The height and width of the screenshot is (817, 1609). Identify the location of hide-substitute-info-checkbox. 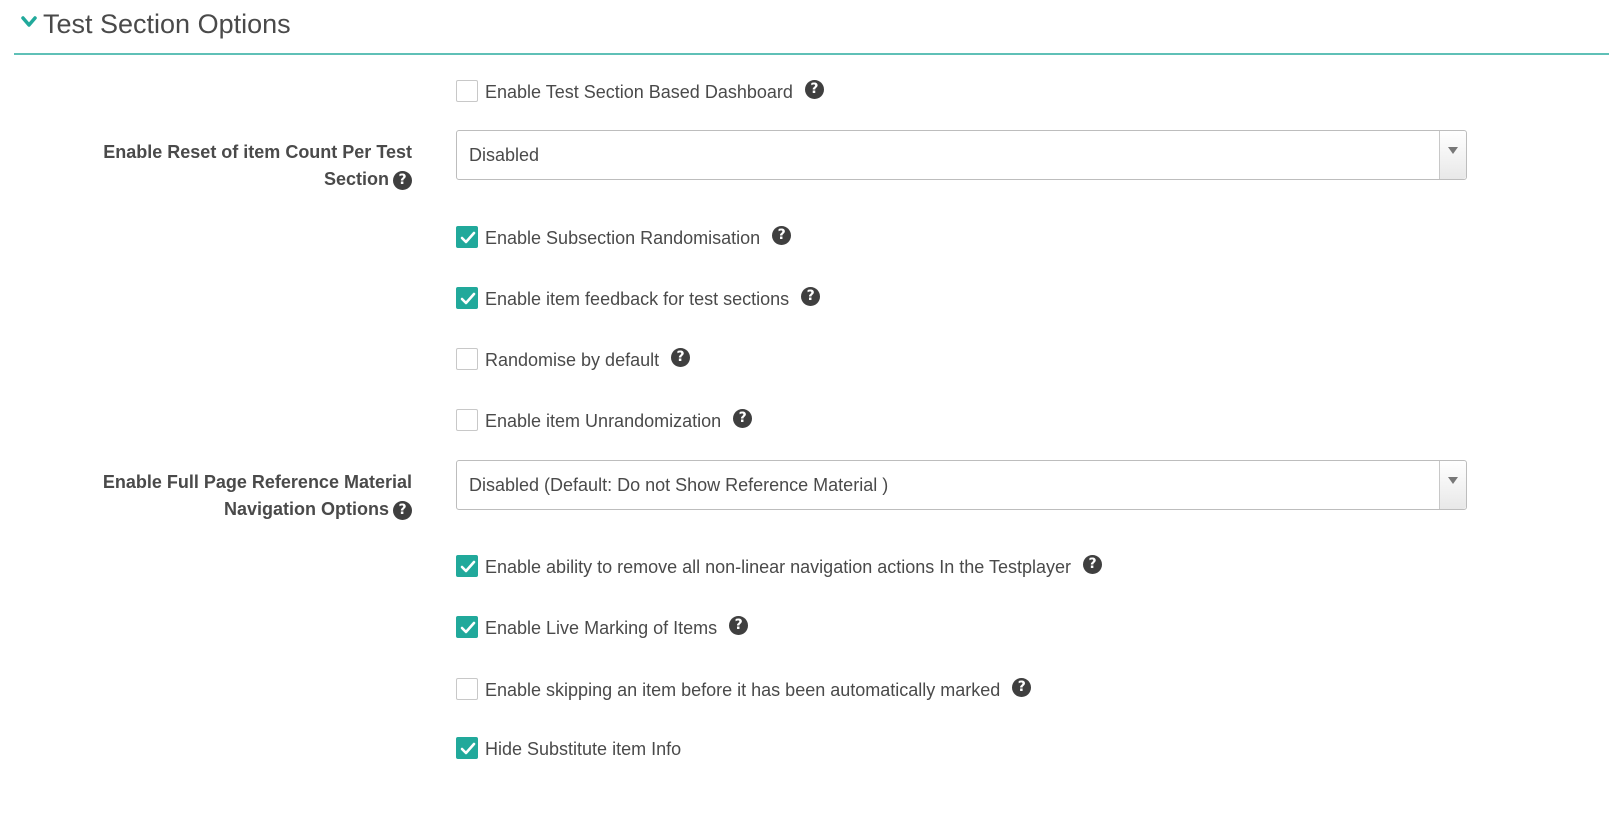
(467, 748).